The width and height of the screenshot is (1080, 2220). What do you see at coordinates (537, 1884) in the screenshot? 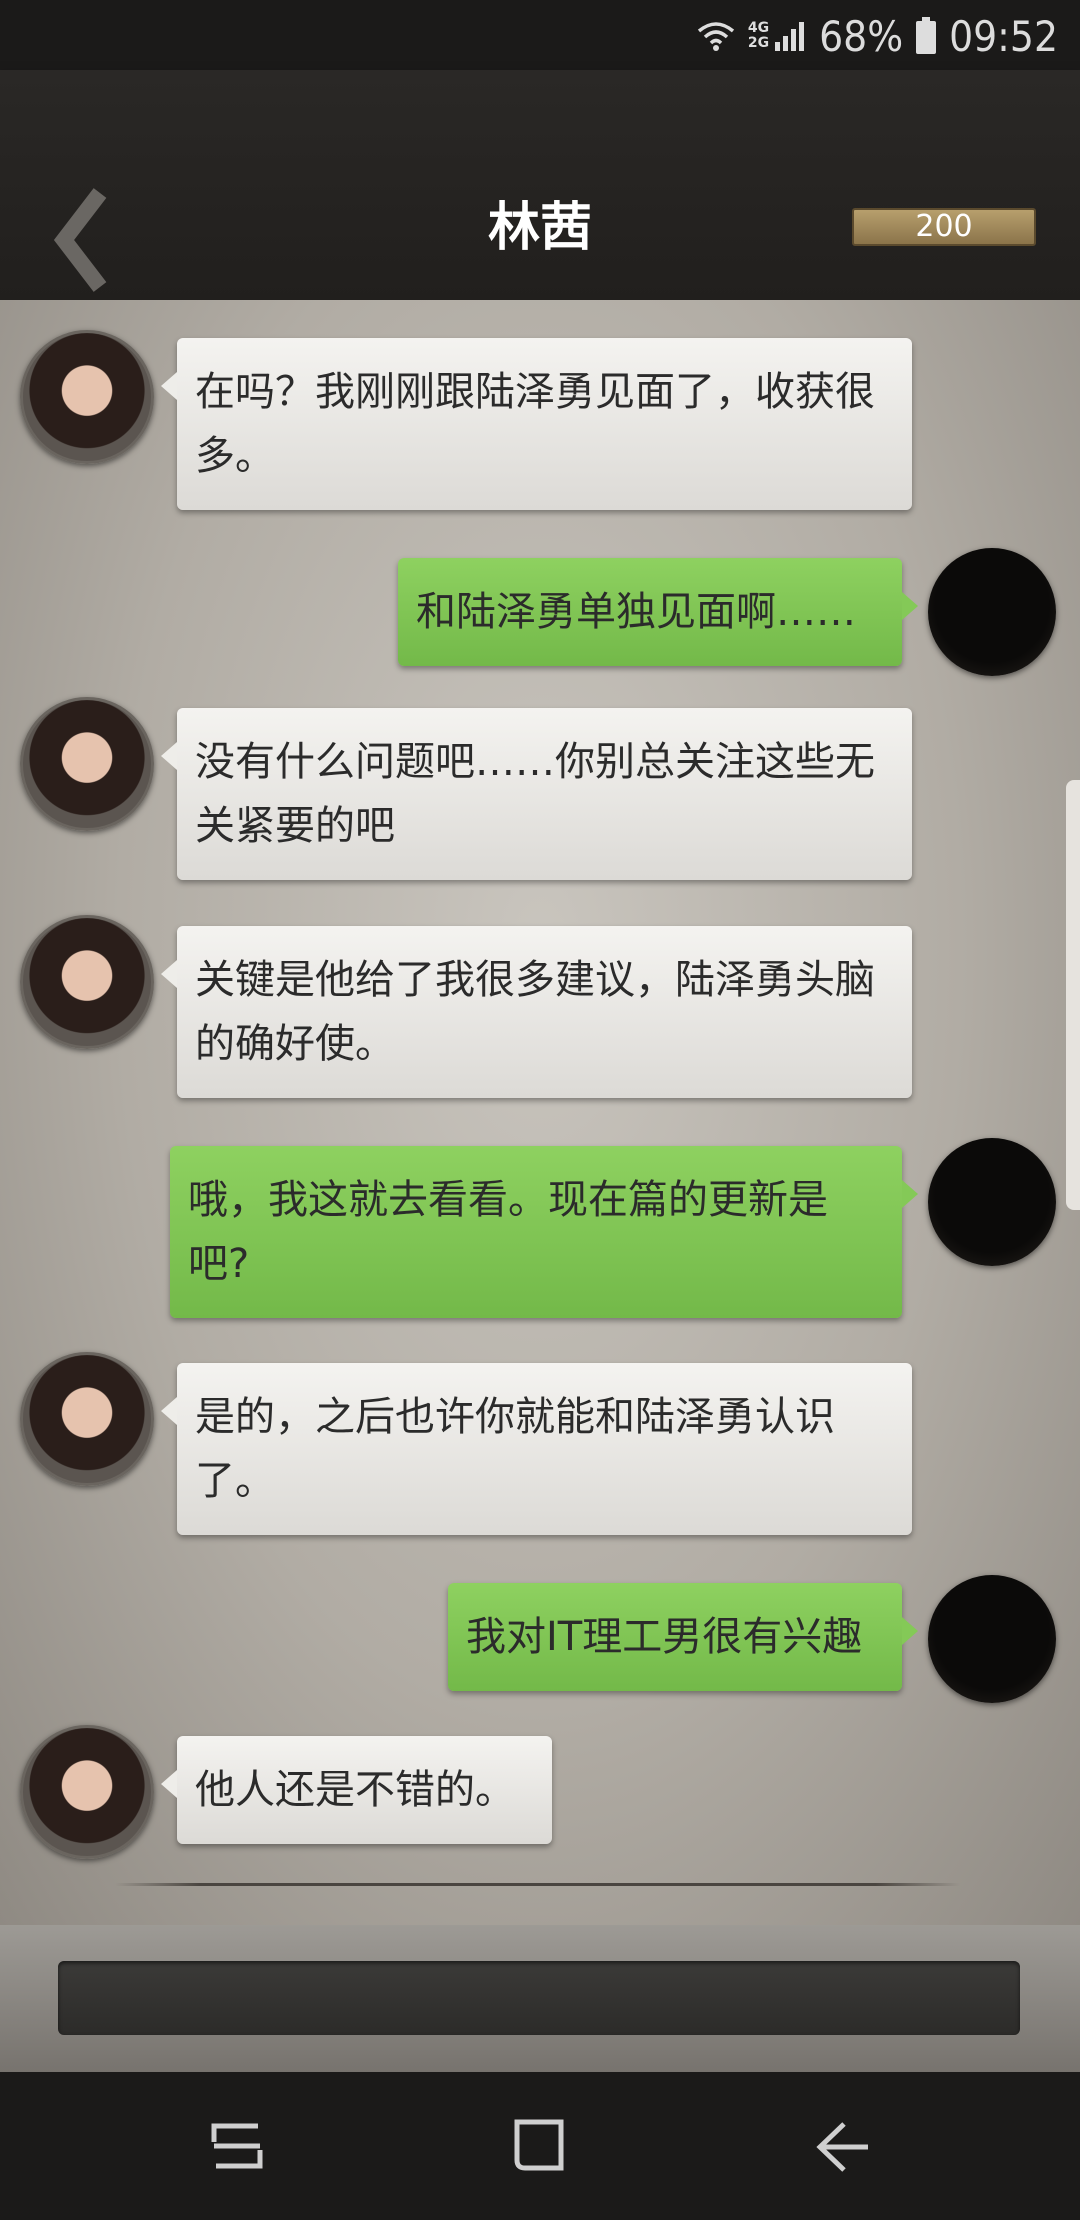
I see `divider` at bounding box center [537, 1884].